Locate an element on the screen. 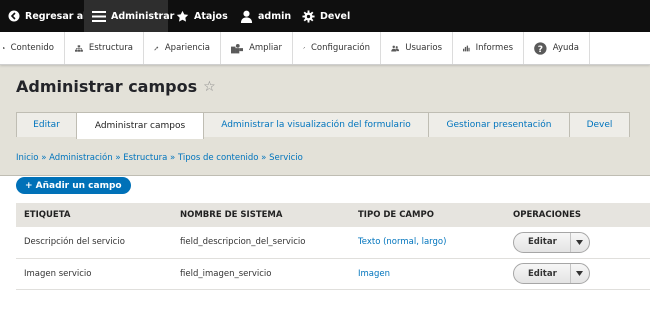 Image resolution: width=650 pixels, height=335 pixels. user-tab: admin is located at coordinates (263, 16).